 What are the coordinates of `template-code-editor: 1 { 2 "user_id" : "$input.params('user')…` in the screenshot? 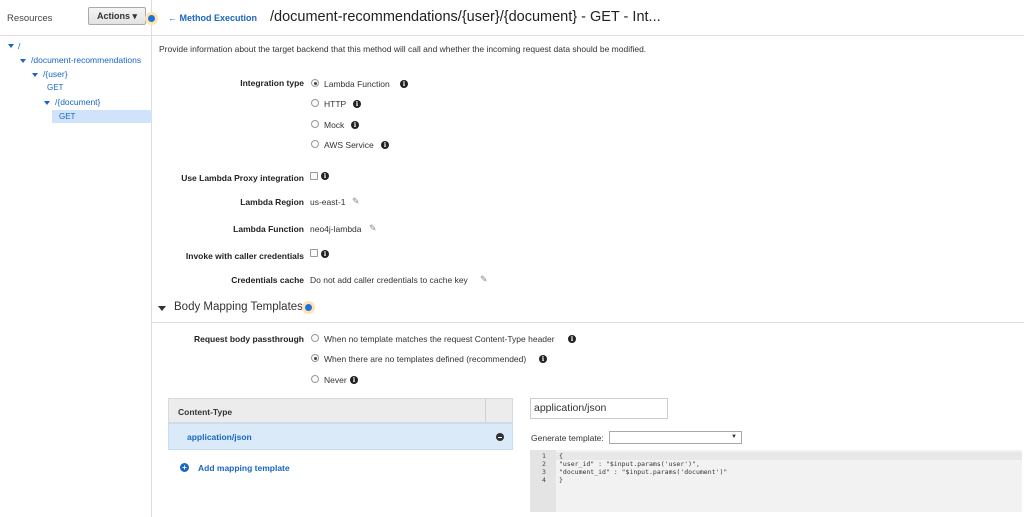 It's located at (776, 481).